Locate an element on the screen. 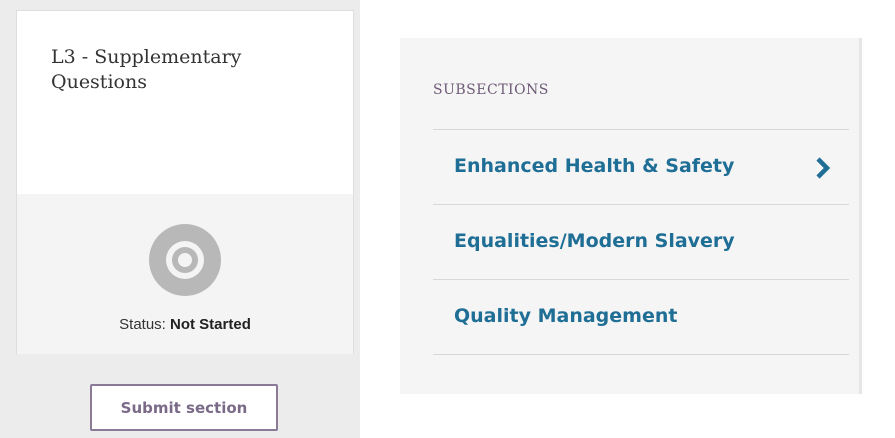 Image resolution: width=895 pixels, height=438 pixels. status-value: Not Started is located at coordinates (210, 324).